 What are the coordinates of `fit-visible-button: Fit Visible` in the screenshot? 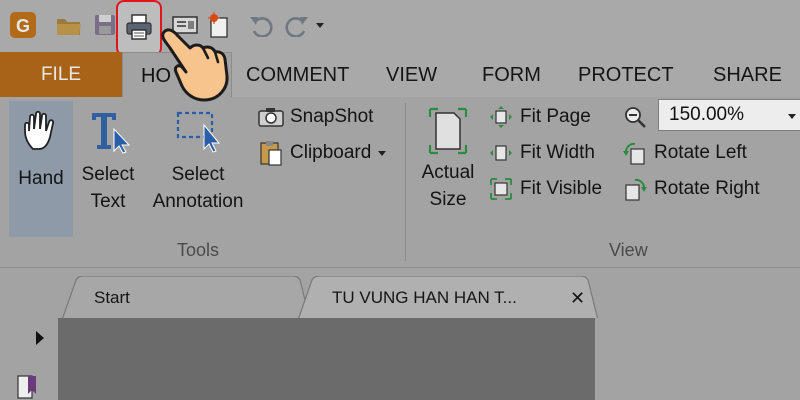 It's located at (545, 189).